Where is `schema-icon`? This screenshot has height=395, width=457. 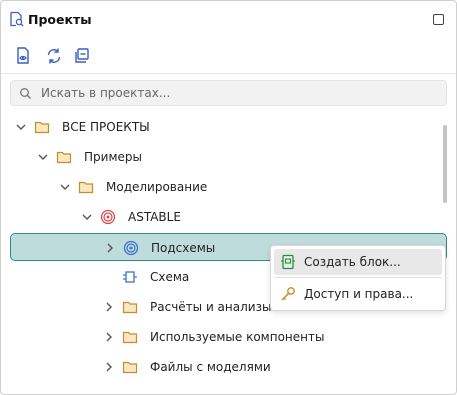 schema-icon is located at coordinates (130, 277).